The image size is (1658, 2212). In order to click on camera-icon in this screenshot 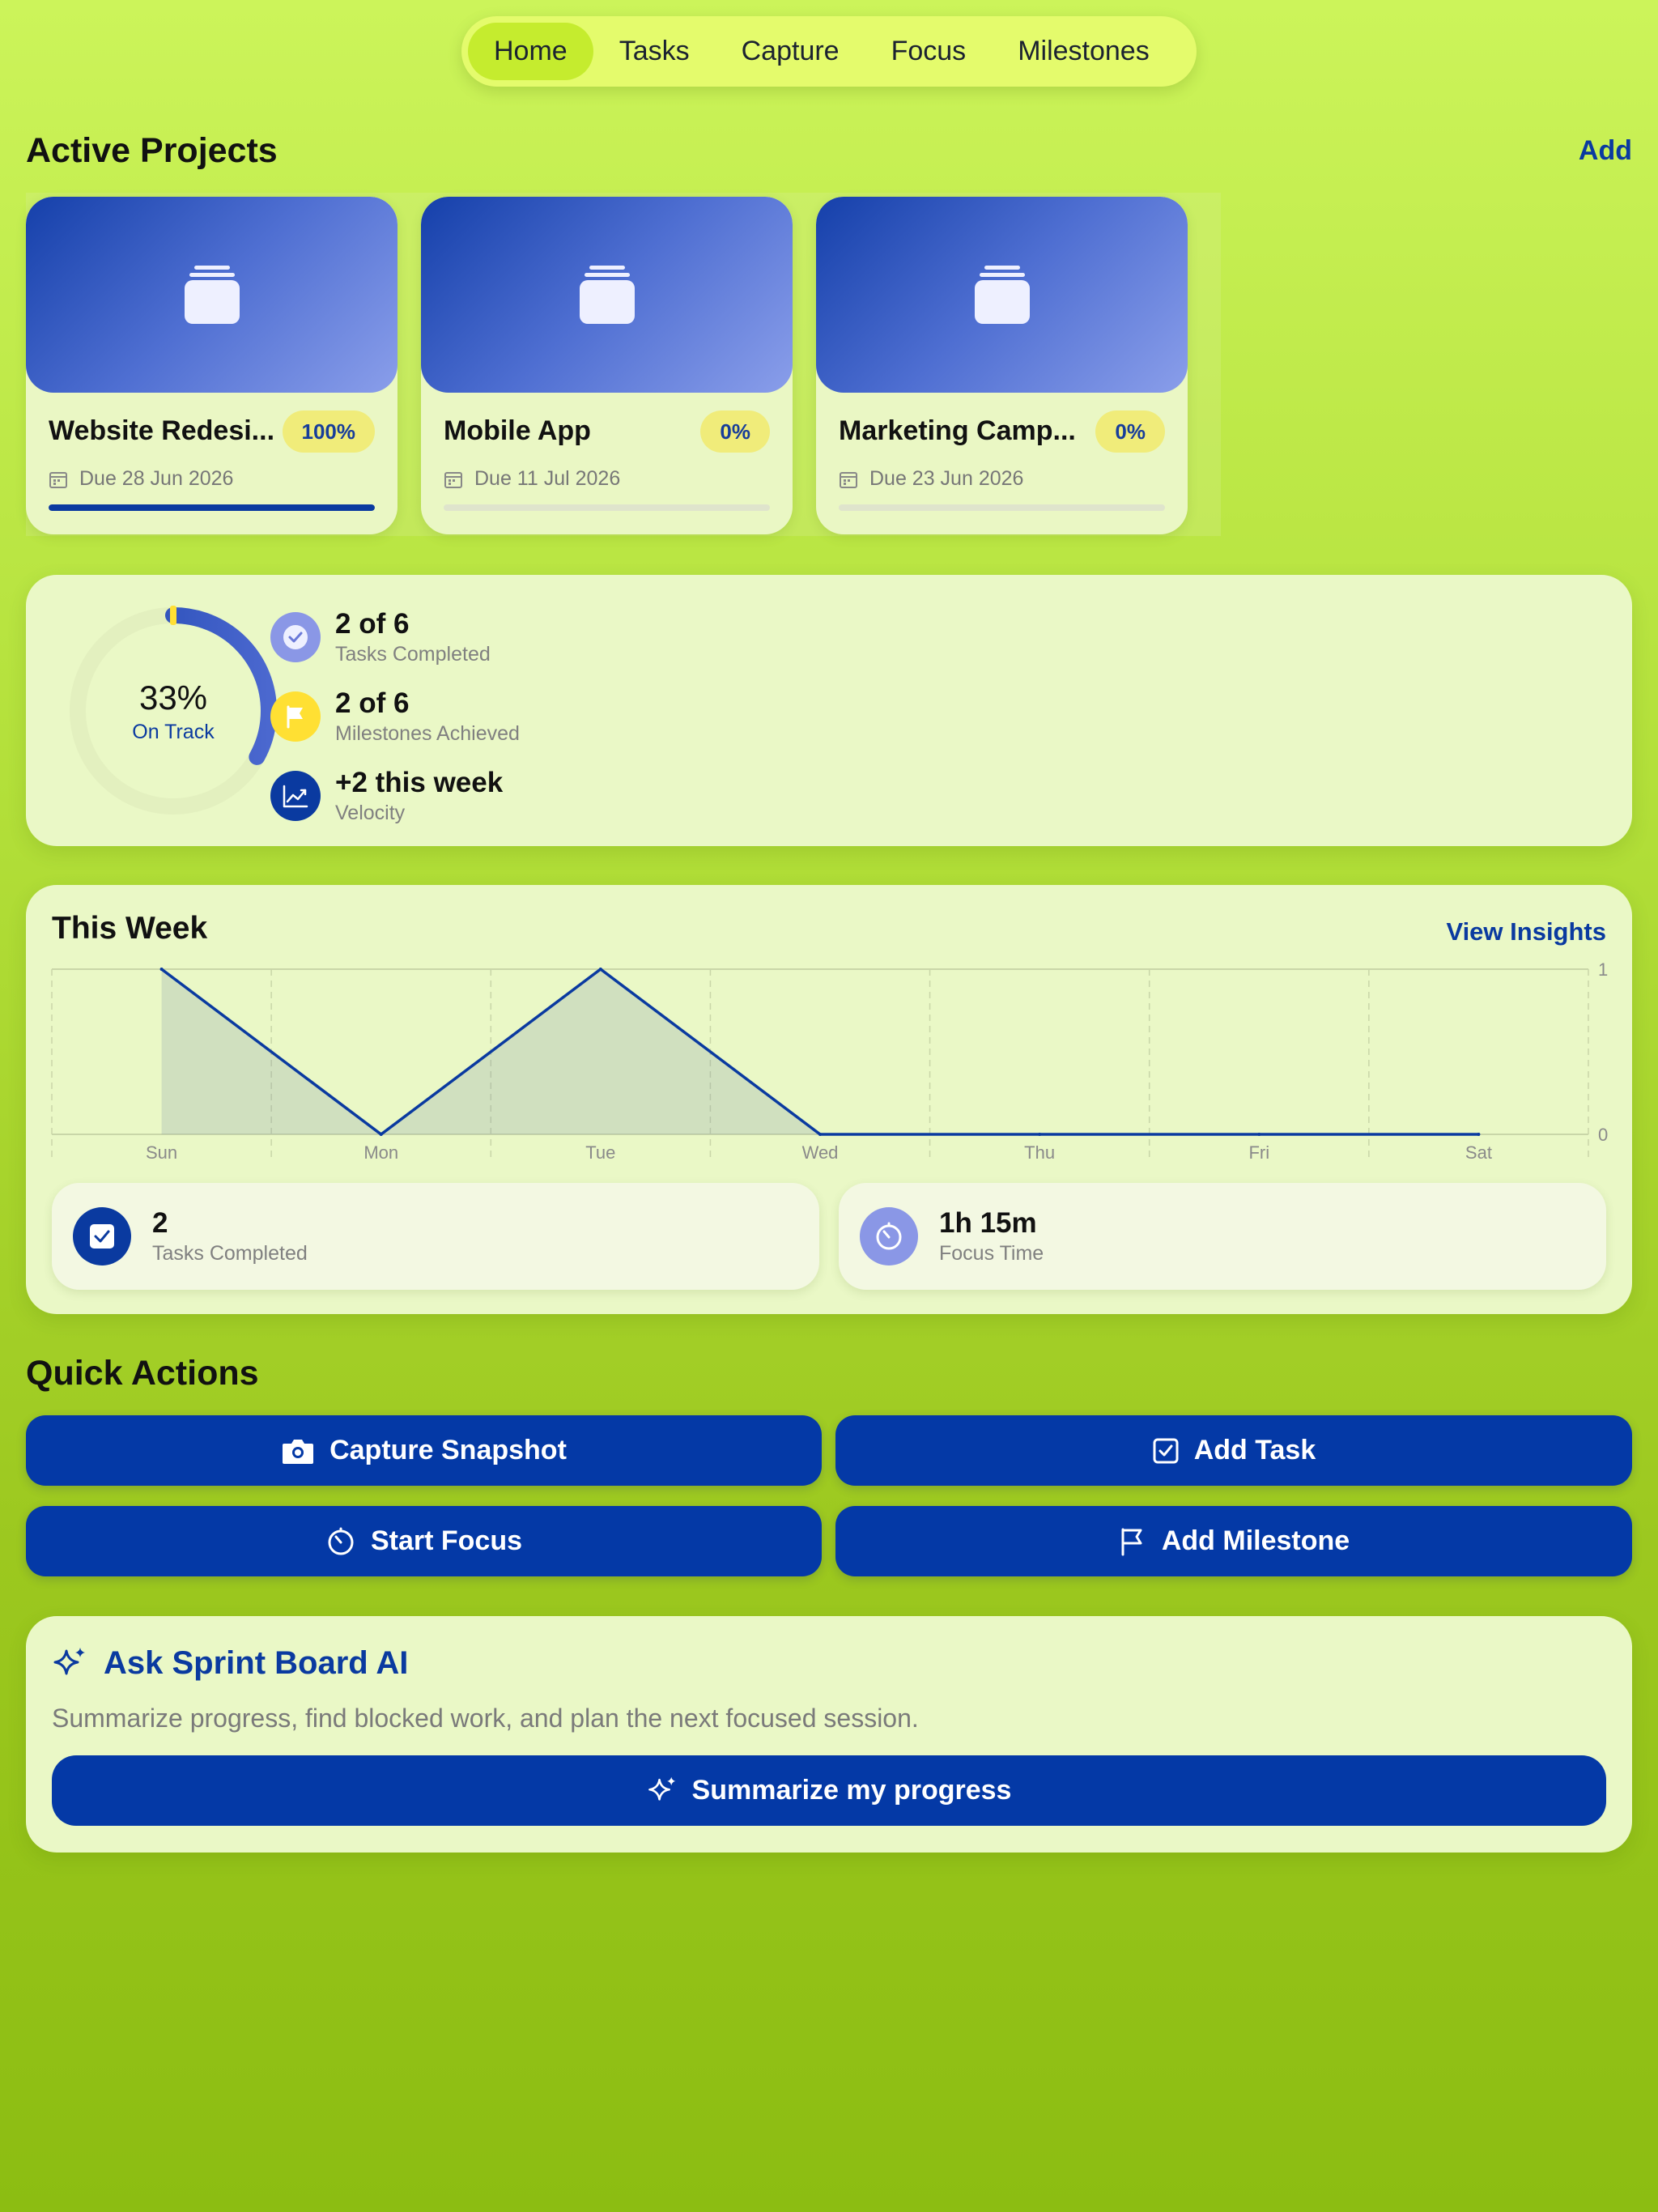, I will do `click(298, 1452)`.